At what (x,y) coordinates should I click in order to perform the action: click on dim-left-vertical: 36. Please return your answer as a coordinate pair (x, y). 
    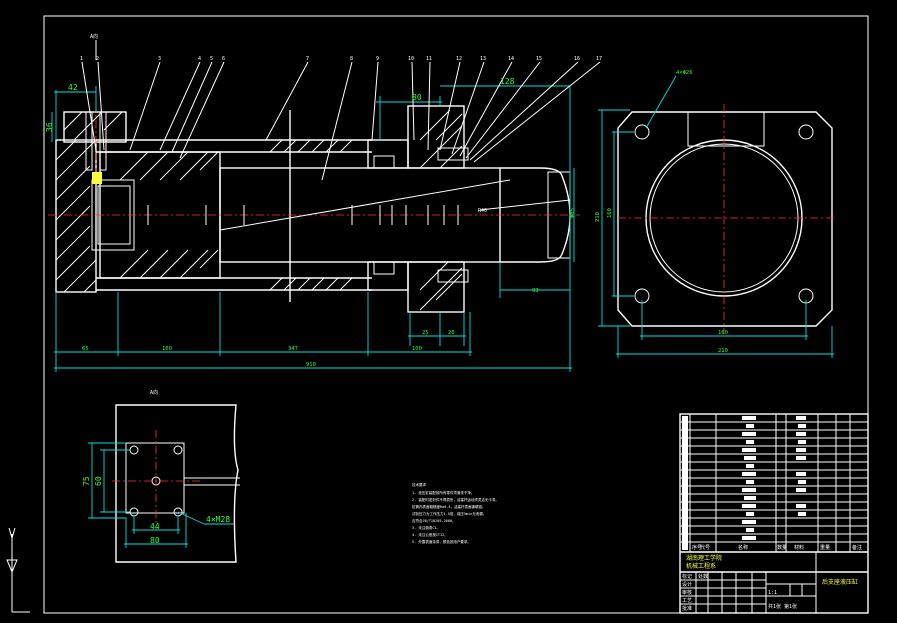
    Looking at the image, I should click on (49, 127).